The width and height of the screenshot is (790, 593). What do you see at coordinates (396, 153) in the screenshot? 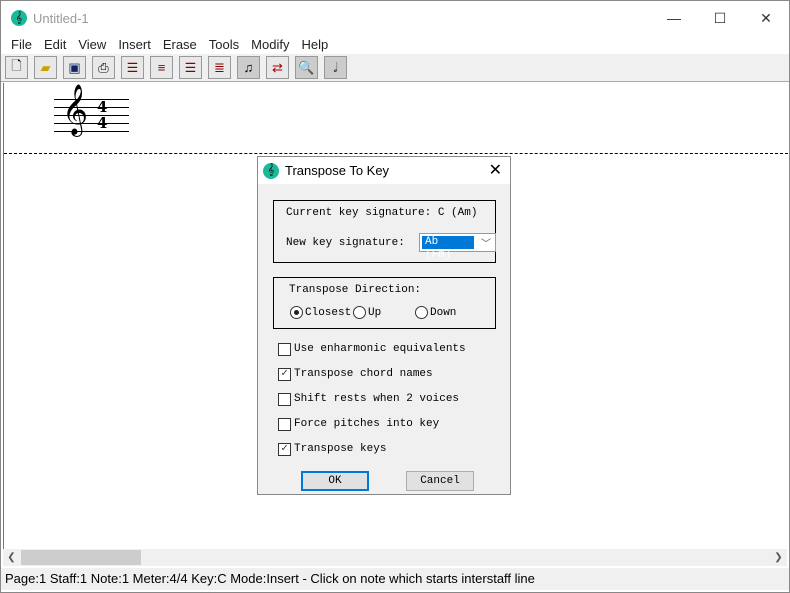
I see `page-break-line` at bounding box center [396, 153].